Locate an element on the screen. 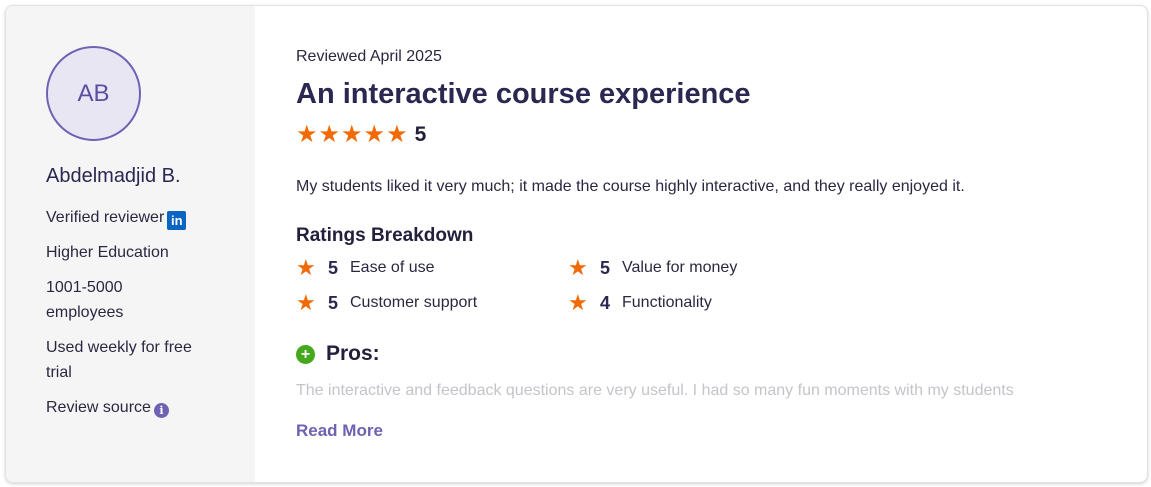 This screenshot has height=487, width=1151. reviewer-name: Abdelmadjid B. is located at coordinates (113, 176).